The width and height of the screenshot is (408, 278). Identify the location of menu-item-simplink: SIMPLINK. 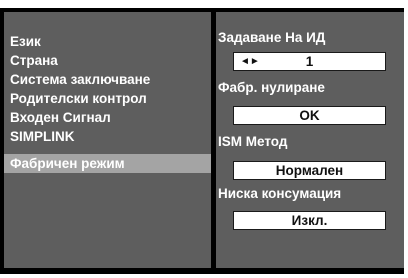
(107, 136).